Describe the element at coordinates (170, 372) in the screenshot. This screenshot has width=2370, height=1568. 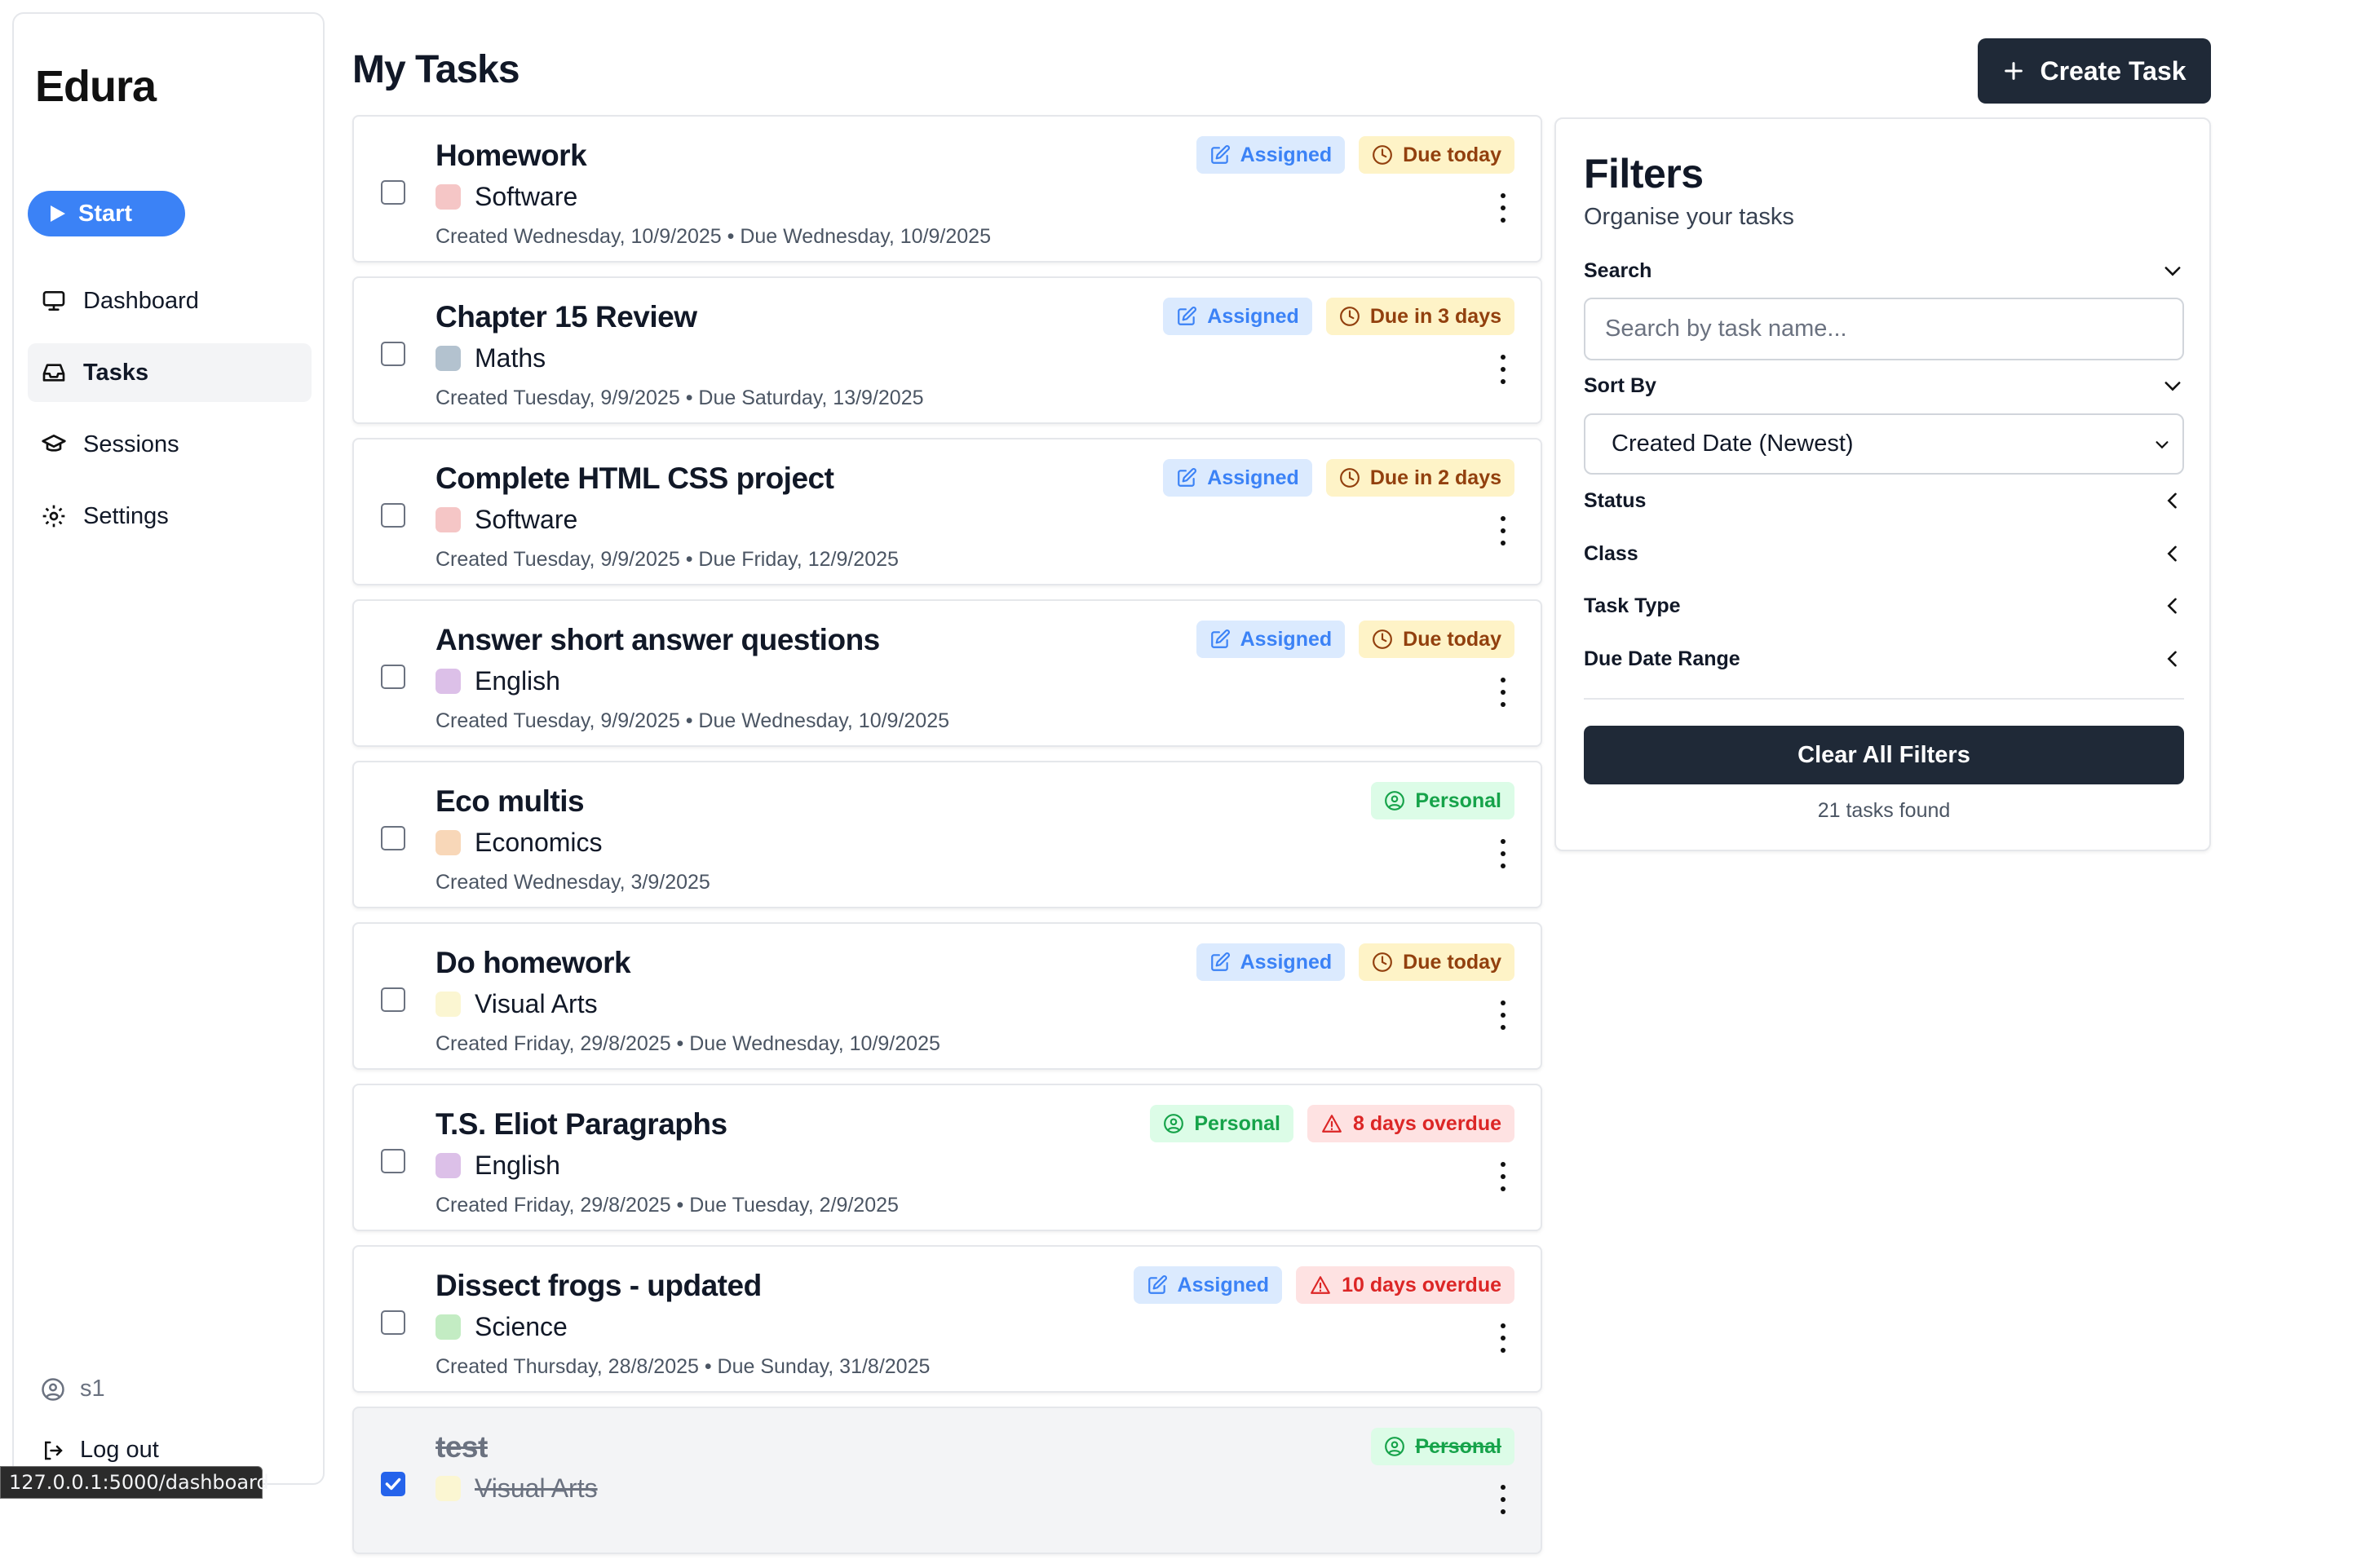
I see `sidebar-item-tasks: Tasks` at that location.